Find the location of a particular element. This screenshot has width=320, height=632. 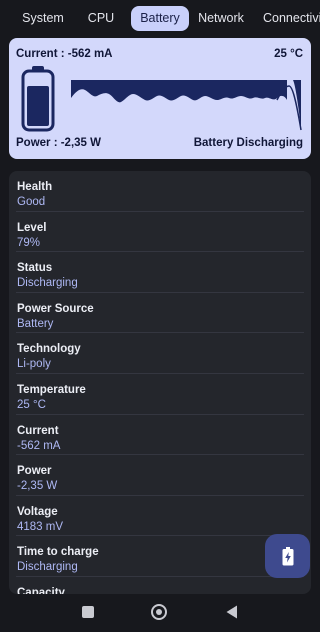

tab-bar: System CPU Battery Network Connectivity is located at coordinates (160, 18).